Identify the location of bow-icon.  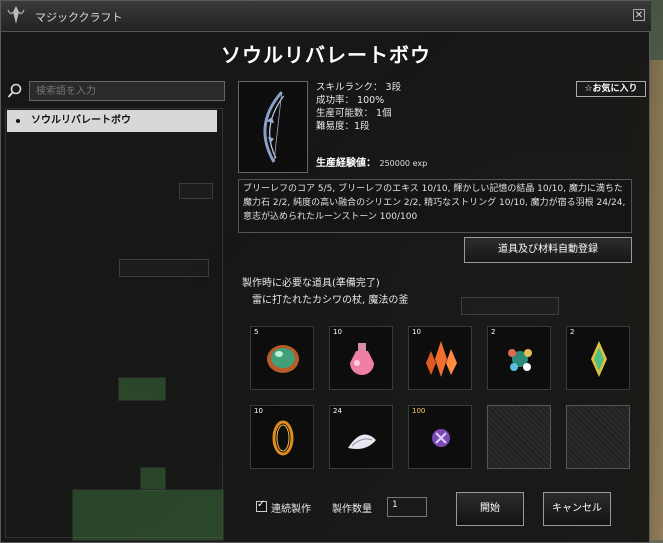
(274, 127).